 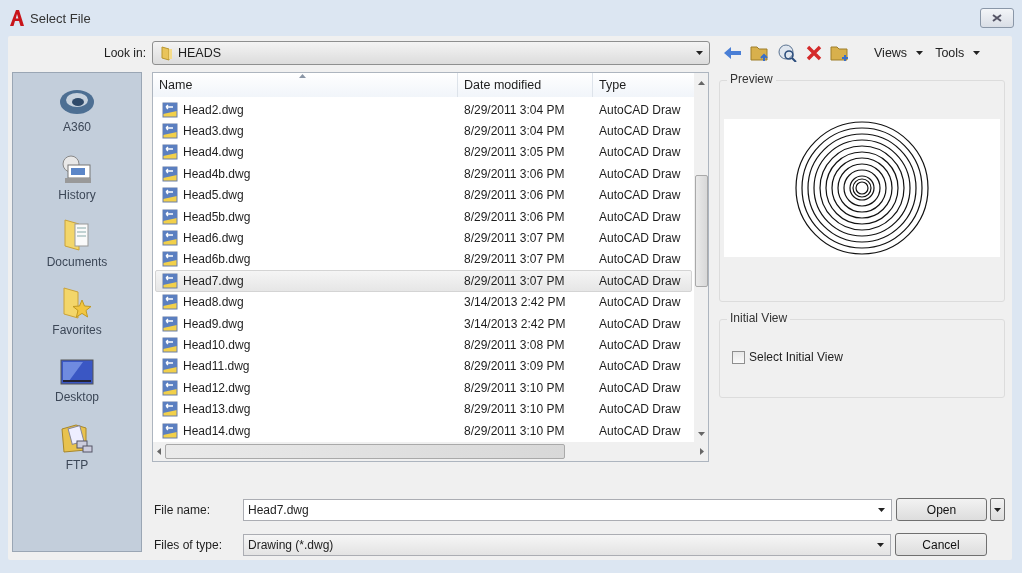 What do you see at coordinates (423, 174) in the screenshot?
I see `file-row: Head4b.dwg 8/29/2011 3:06 PM AutoCAD Draw` at bounding box center [423, 174].